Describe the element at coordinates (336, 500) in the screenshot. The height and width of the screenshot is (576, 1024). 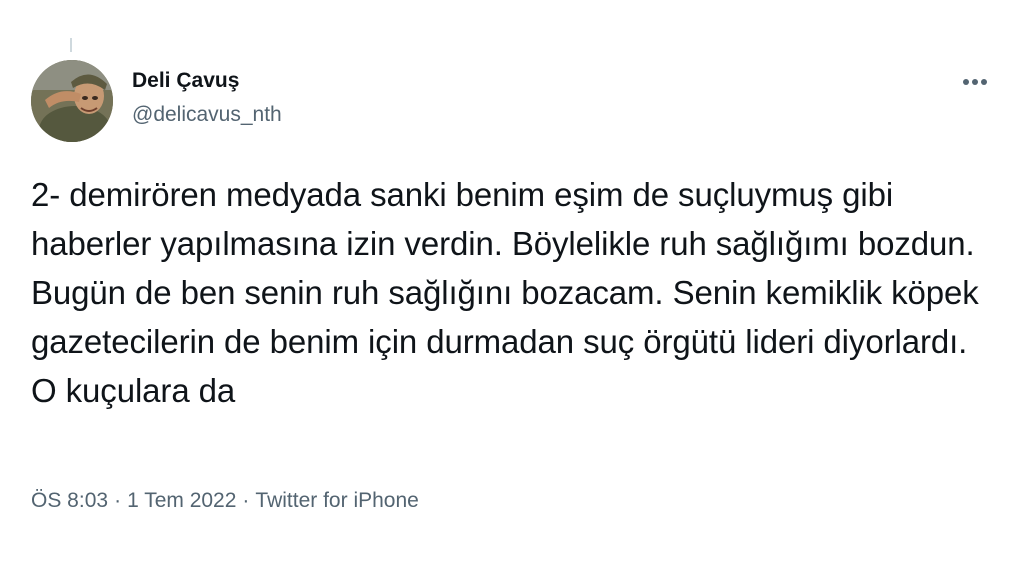
I see `tweet-source: Twitter for iPhone` at that location.